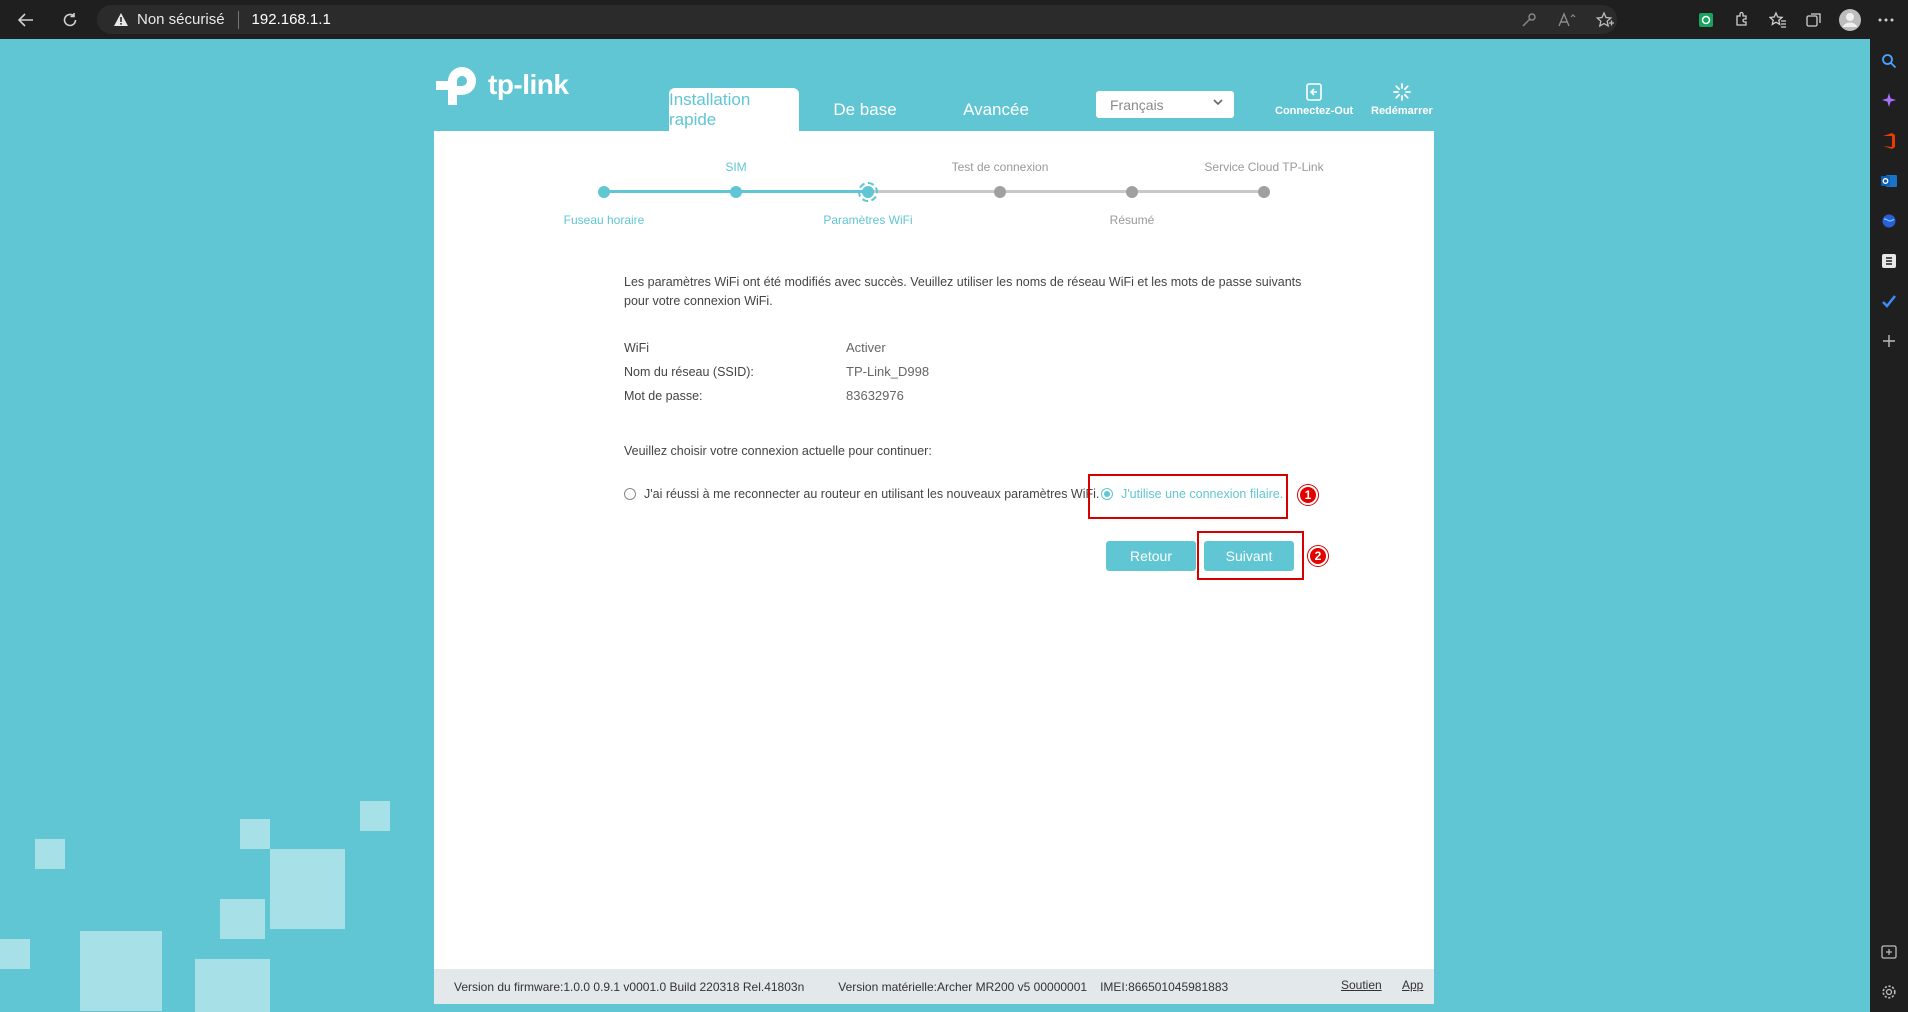 The width and height of the screenshot is (1908, 1012). I want to click on logout-icon, so click(1314, 92).